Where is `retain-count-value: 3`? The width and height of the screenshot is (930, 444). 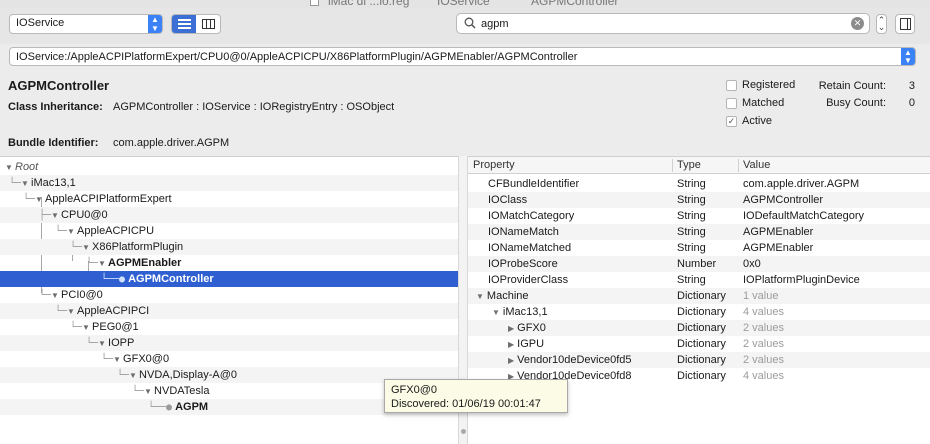
retain-count-value: 3 is located at coordinates (911, 86).